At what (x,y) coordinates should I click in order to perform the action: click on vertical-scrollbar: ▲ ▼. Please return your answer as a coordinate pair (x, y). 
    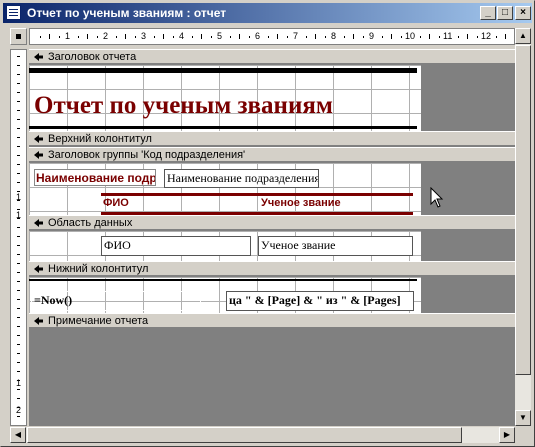
    Looking at the image, I should click on (523, 227).